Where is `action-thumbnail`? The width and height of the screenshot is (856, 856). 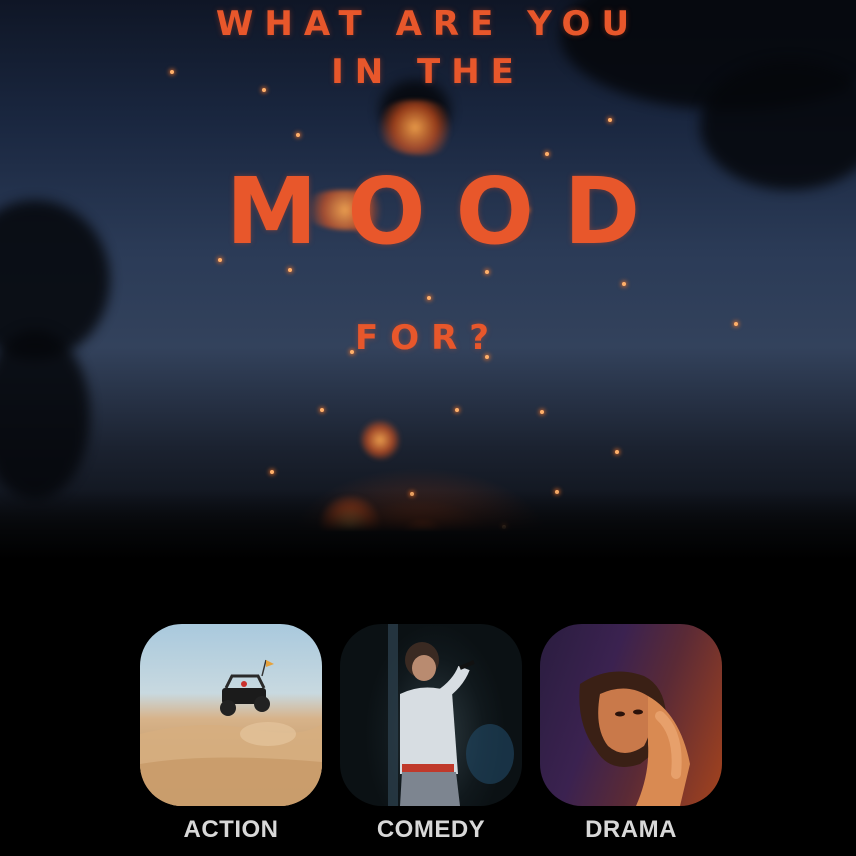
action-thumbnail is located at coordinates (231, 715).